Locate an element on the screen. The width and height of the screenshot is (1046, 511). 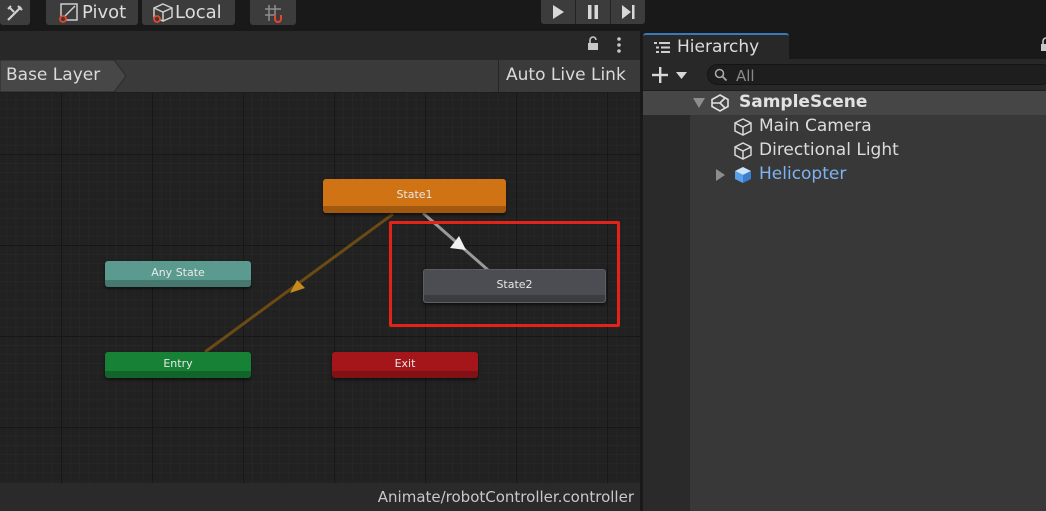
node-state1: State1 is located at coordinates (414, 196).